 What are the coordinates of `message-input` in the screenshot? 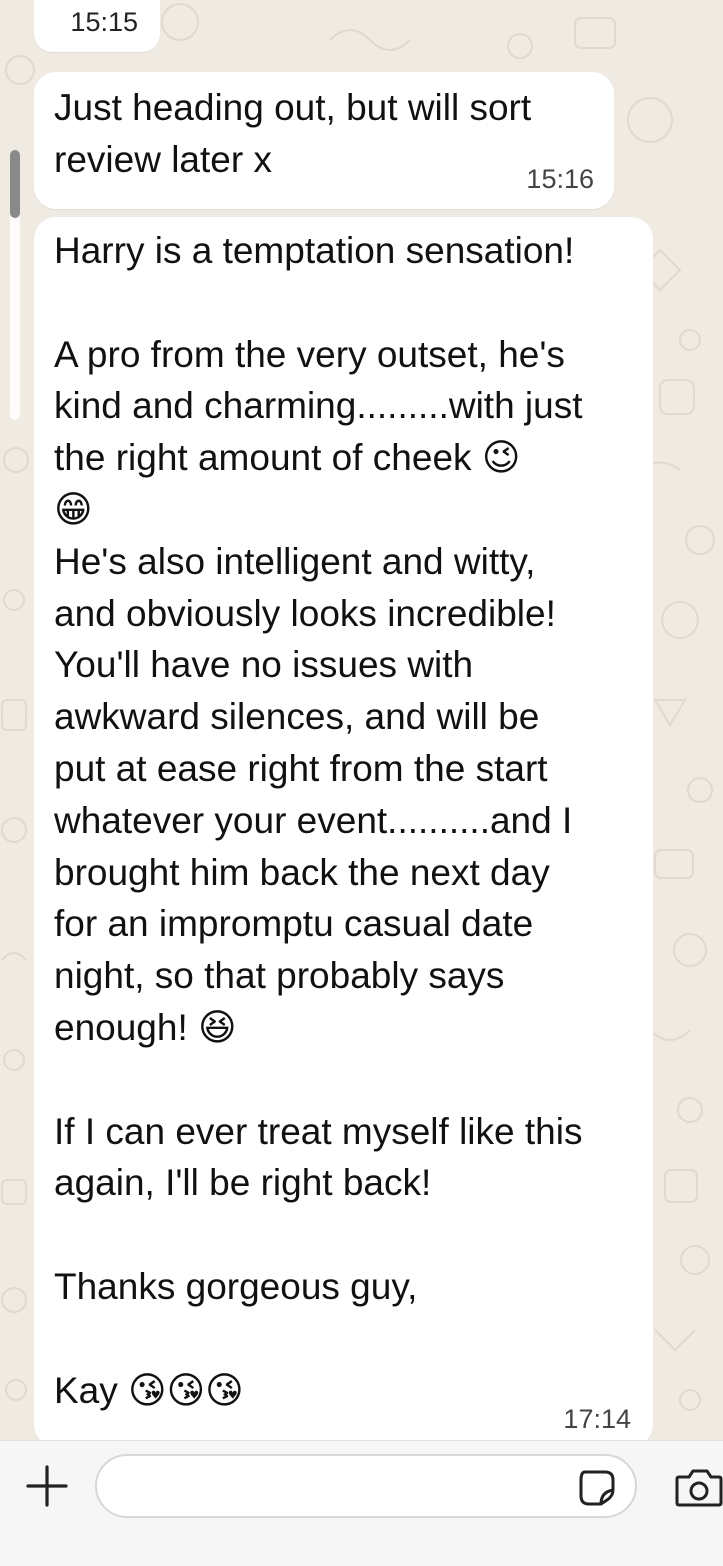 It's located at (339, 1487).